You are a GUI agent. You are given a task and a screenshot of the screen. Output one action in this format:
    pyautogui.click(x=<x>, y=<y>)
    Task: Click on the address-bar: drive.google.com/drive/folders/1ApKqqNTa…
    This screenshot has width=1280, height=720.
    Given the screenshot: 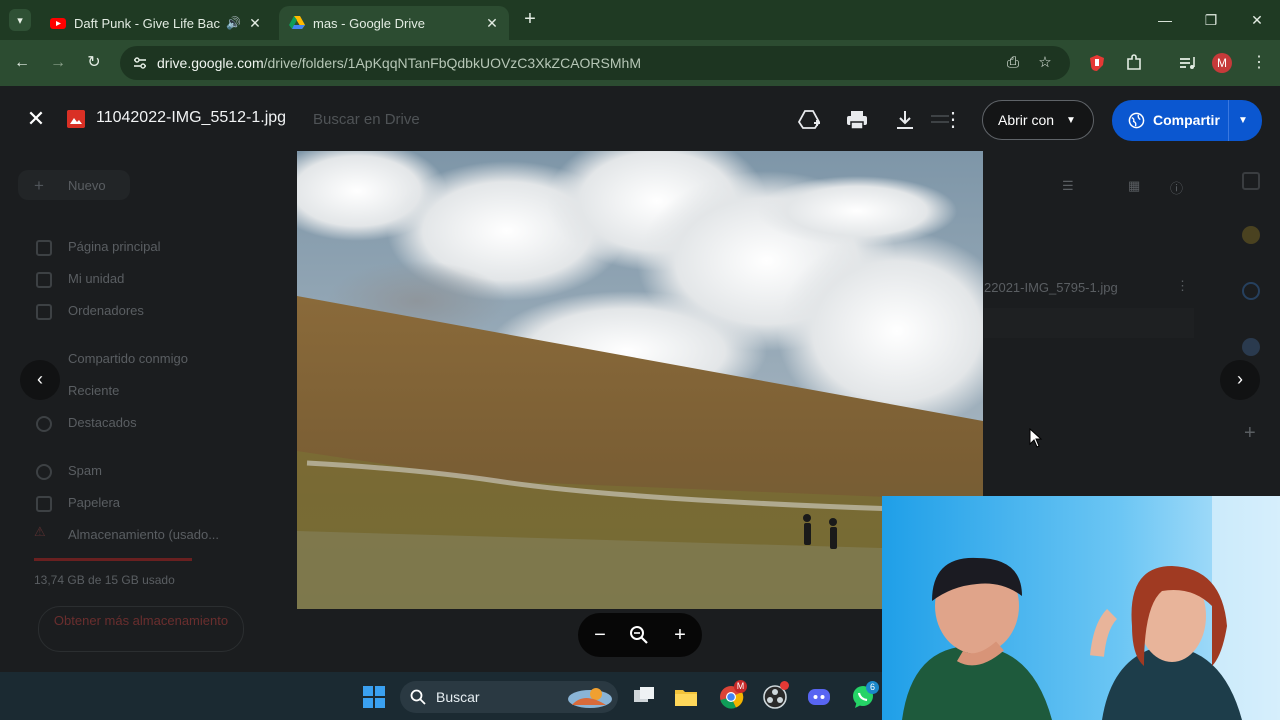 What is the action you would take?
    pyautogui.click(x=595, y=63)
    